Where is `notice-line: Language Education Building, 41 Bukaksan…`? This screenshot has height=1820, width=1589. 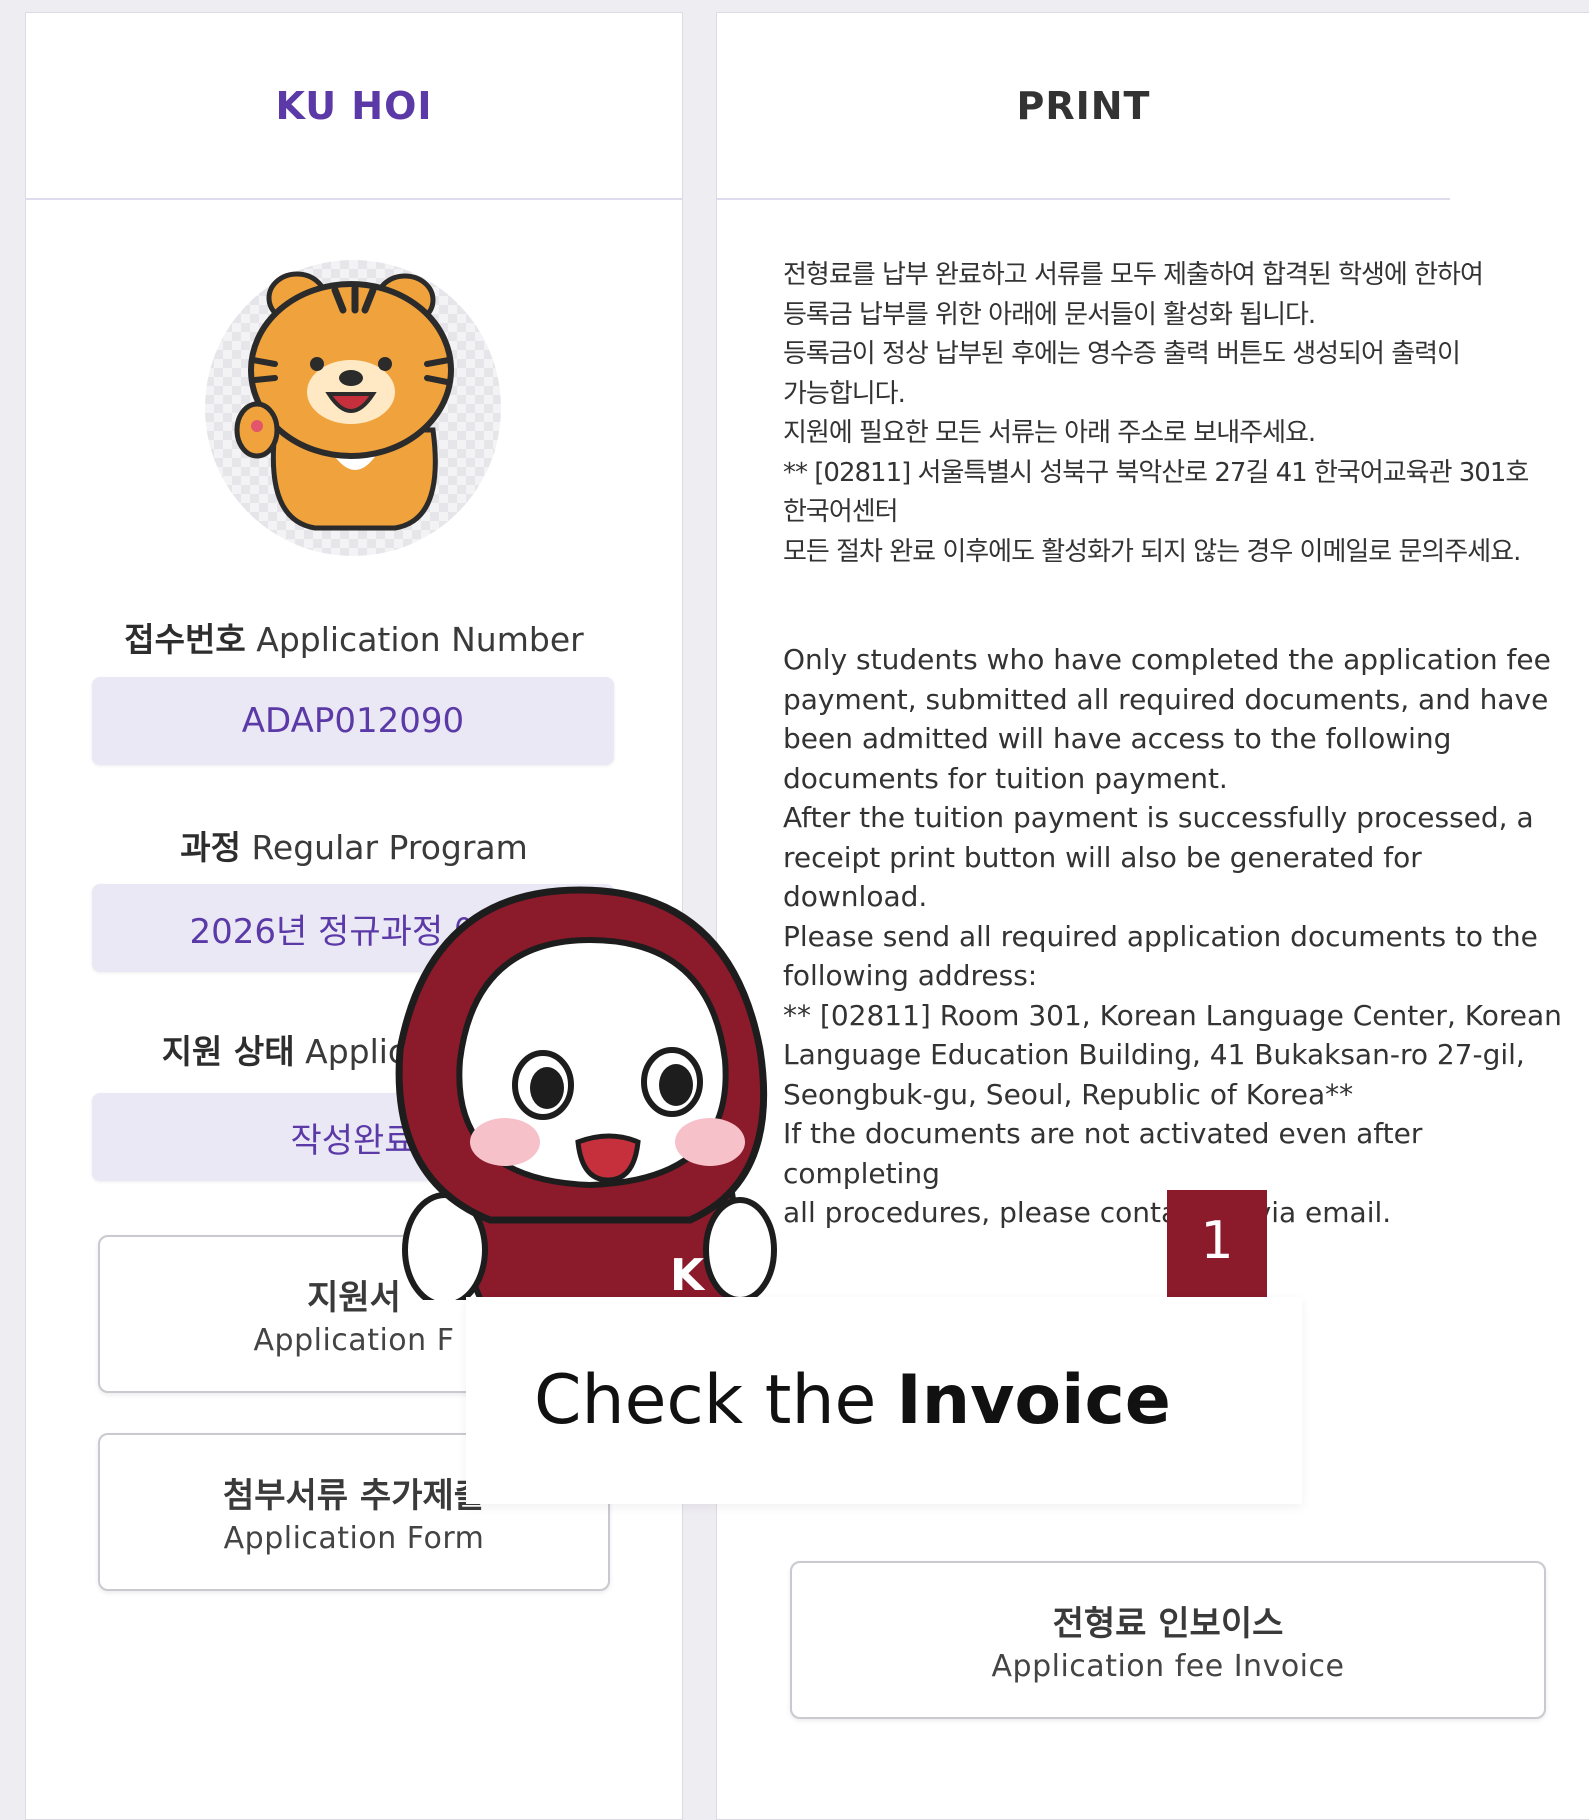
notice-line: Language Education Building, 41 Bukaksan… is located at coordinates (1154, 1054).